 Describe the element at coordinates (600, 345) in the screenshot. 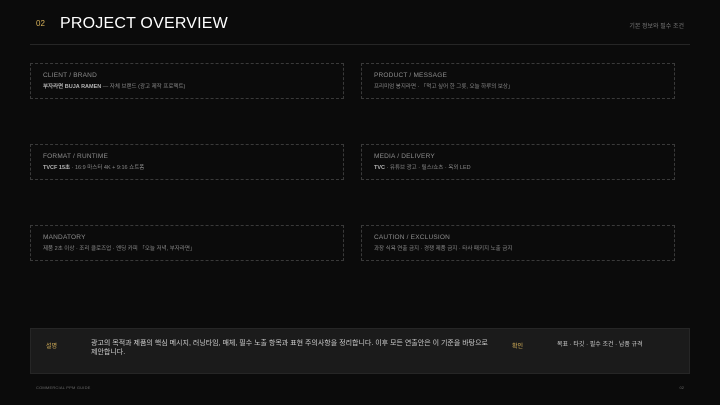

I see `info-checklist: 목표 · 타깃 · 필수 조건 · 납품 규격` at that location.